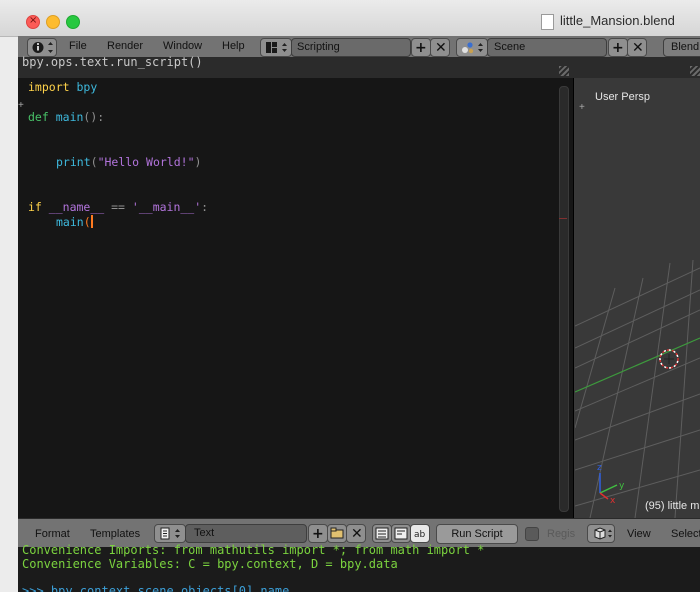 The width and height of the screenshot is (700, 592). Describe the element at coordinates (205, 207) in the screenshot. I see `punctuation: :` at that location.